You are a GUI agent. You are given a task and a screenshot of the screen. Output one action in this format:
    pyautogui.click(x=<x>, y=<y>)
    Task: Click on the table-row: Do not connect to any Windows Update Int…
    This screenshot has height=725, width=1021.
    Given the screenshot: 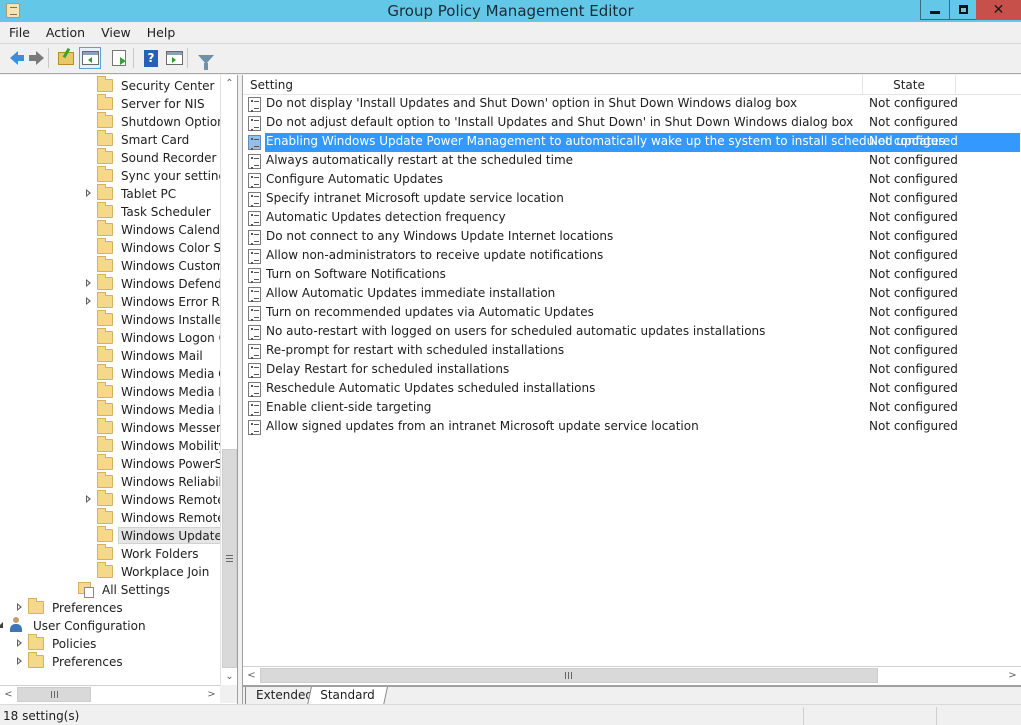 What is the action you would take?
    pyautogui.click(x=632, y=237)
    